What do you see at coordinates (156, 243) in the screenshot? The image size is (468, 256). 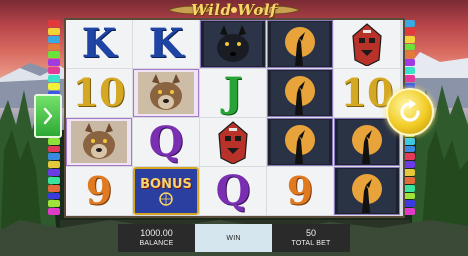 I see `balance-label: BALANCE` at bounding box center [156, 243].